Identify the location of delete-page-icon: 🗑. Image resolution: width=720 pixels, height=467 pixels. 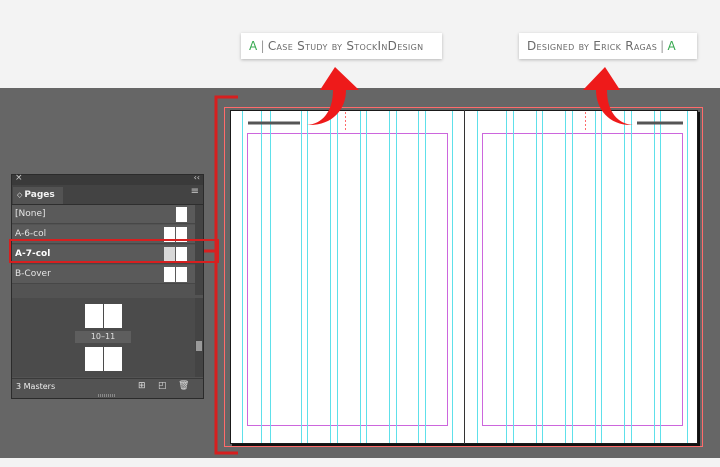
(183, 386).